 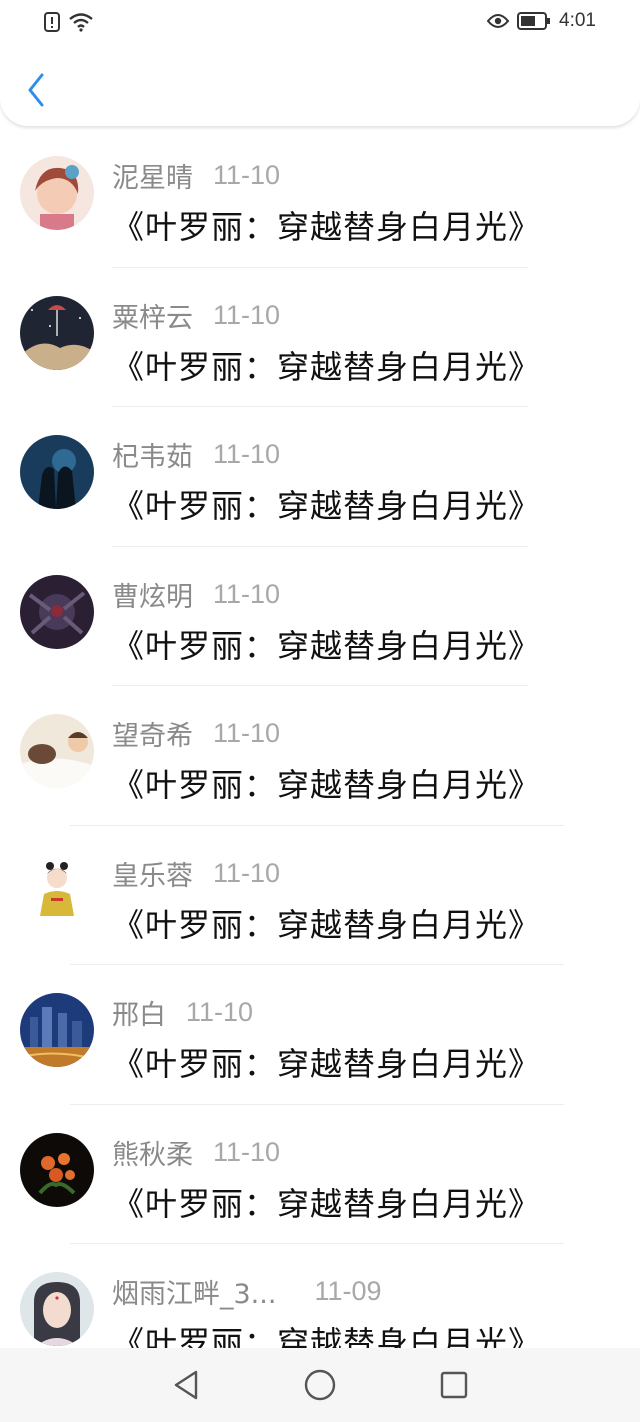 What do you see at coordinates (182, 1012) in the screenshot?
I see `name-row: 邢白 11-10` at bounding box center [182, 1012].